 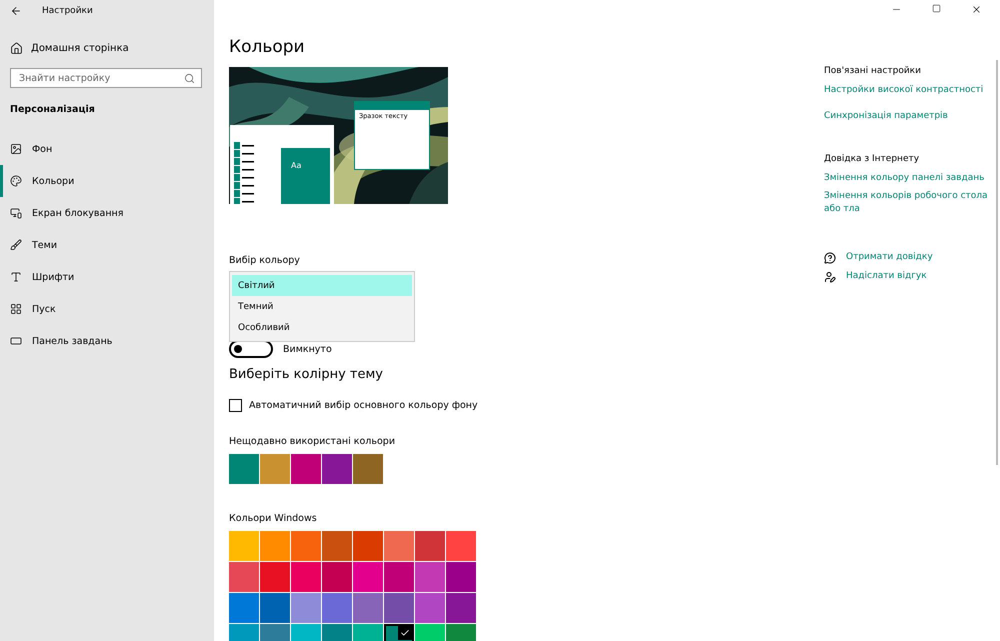 I want to click on list-drawing, so click(x=243, y=173).